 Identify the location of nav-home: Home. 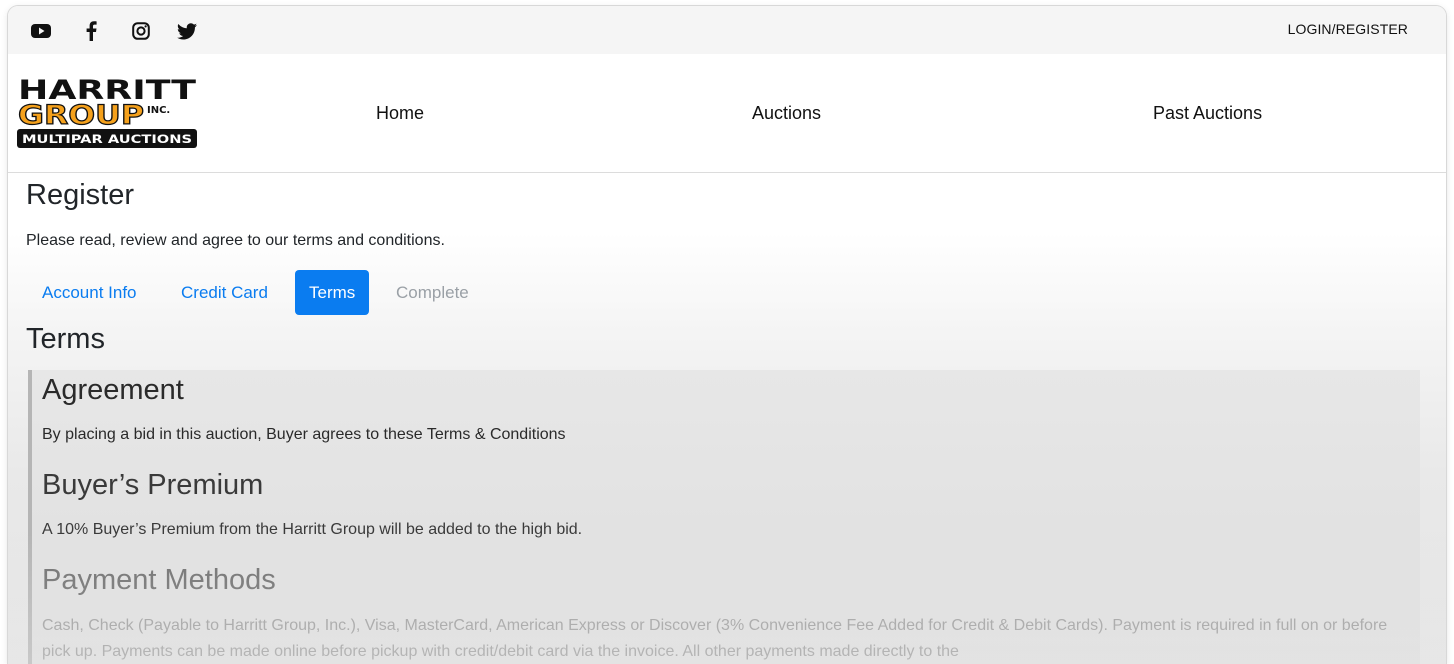
(400, 113).